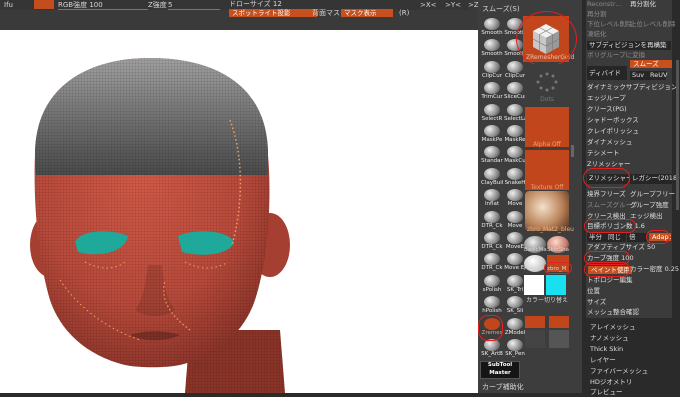 Image resolution: width=680 pixels, height=397 pixels. I want to click on brush-button: Move El, so click(515, 262).